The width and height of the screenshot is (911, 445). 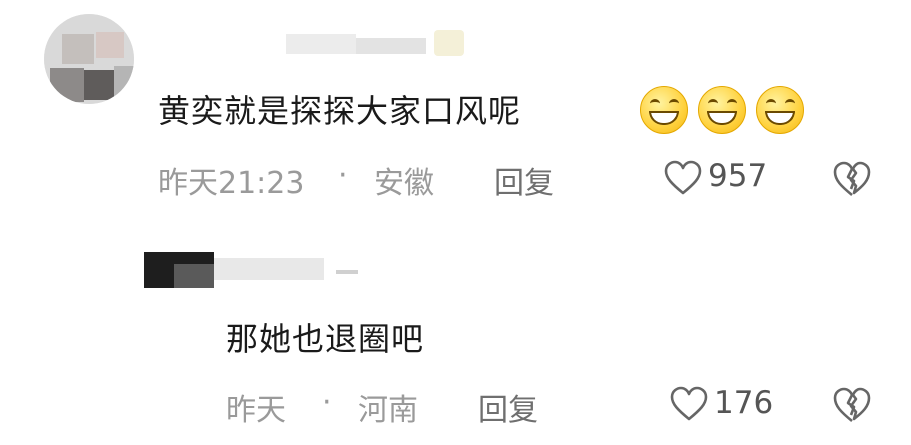 What do you see at coordinates (340, 111) in the screenshot?
I see `comment-text: 黄奕就是探探大家口风呢` at bounding box center [340, 111].